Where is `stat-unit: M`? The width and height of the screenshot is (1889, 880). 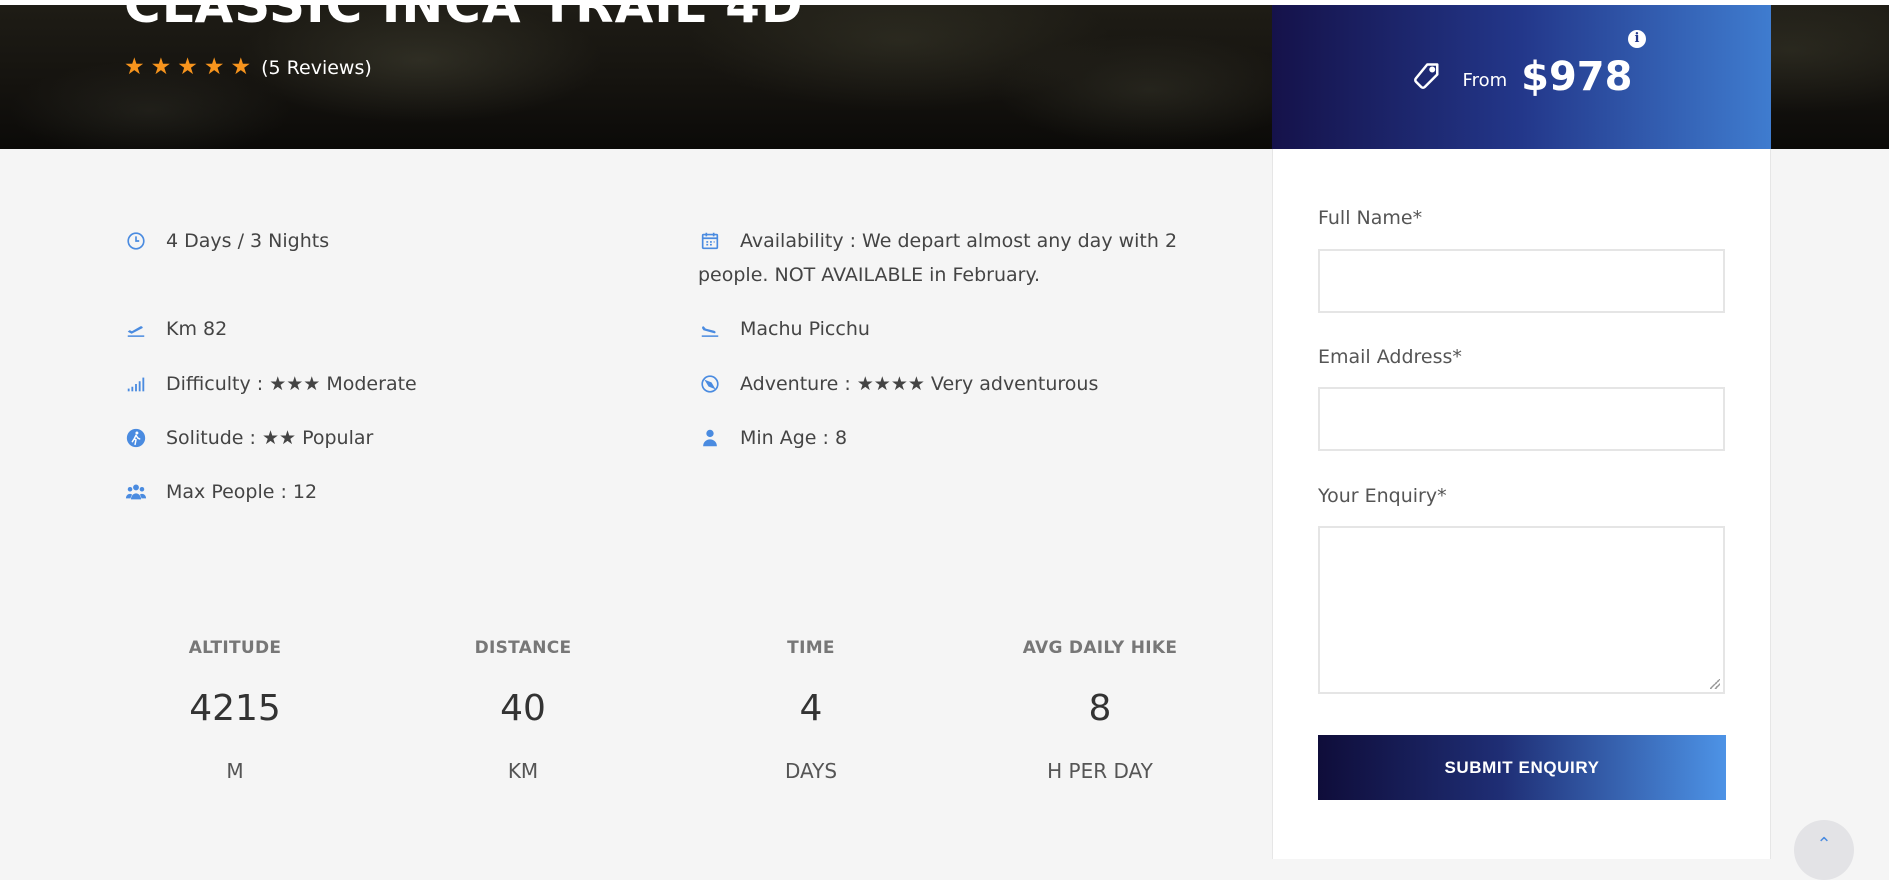
stat-unit: M is located at coordinates (235, 771).